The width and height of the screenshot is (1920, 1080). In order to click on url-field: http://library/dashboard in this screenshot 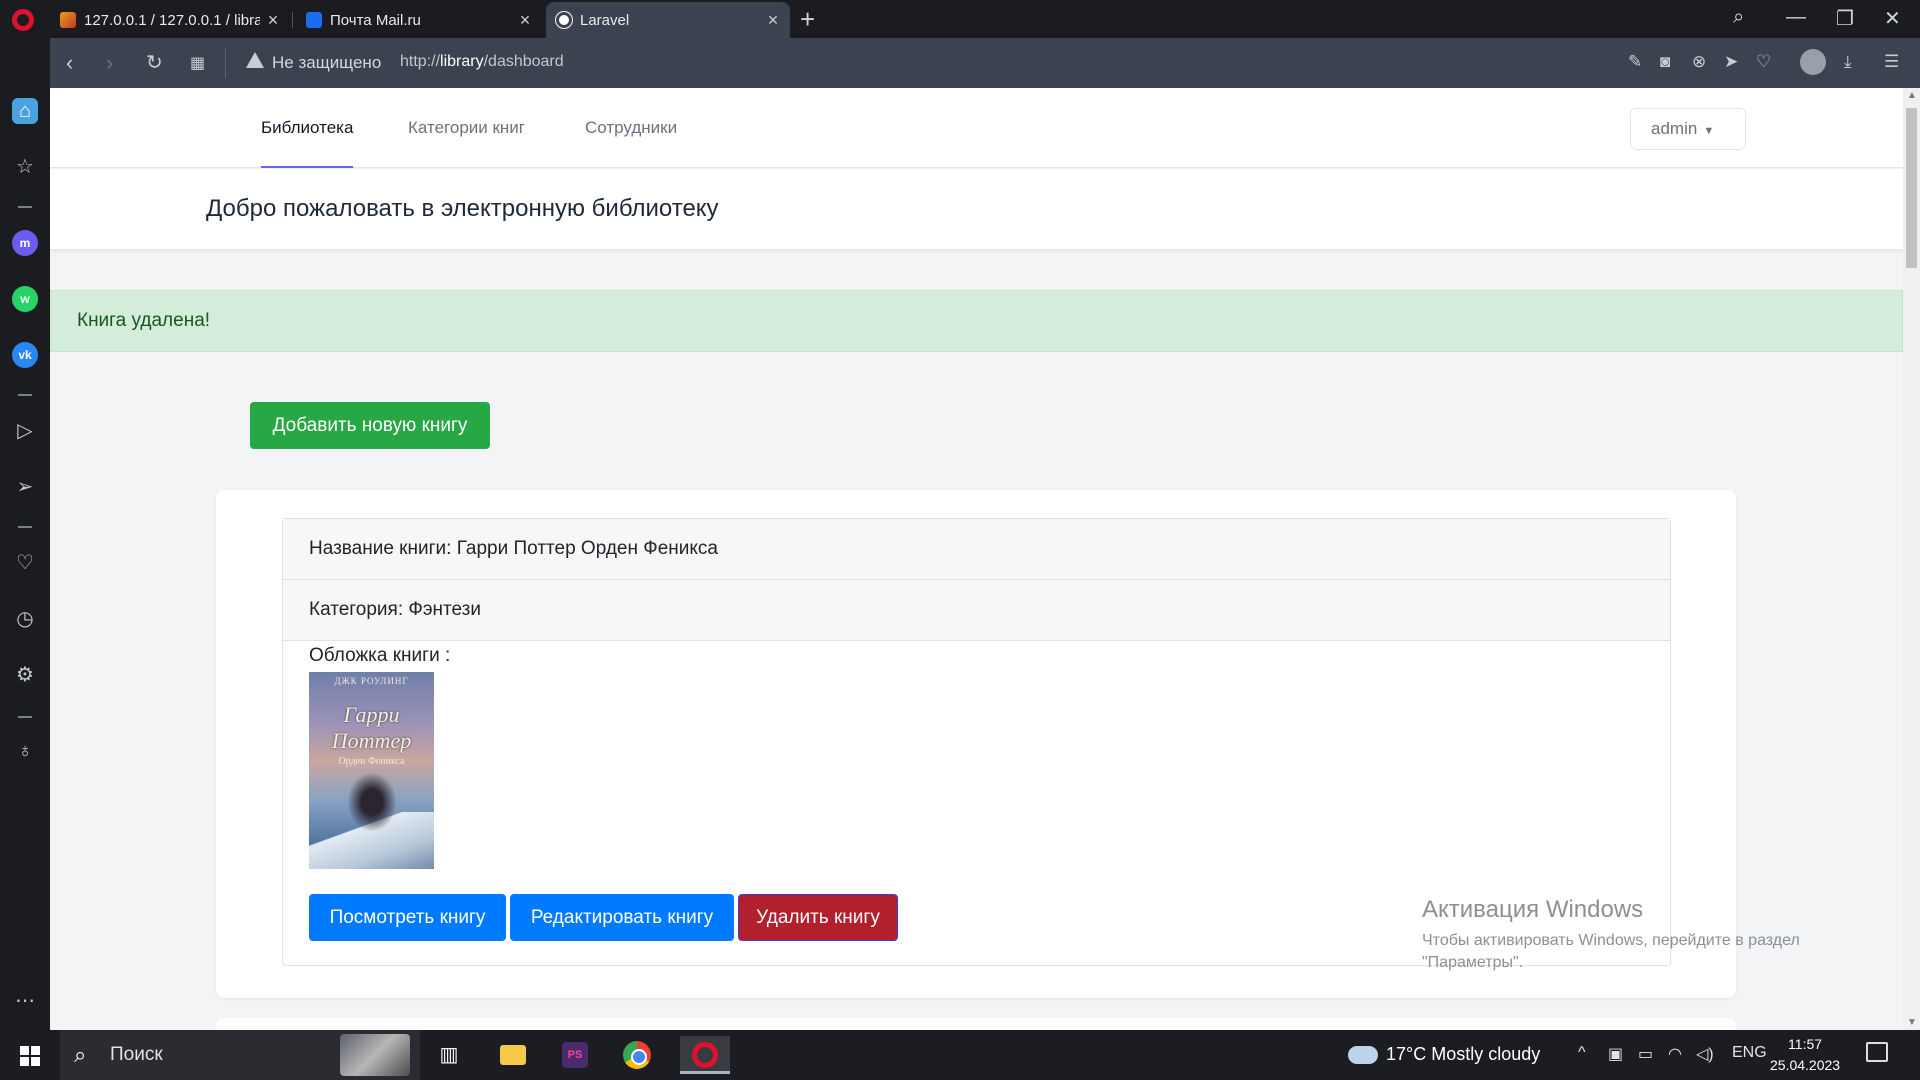, I will do `click(482, 62)`.